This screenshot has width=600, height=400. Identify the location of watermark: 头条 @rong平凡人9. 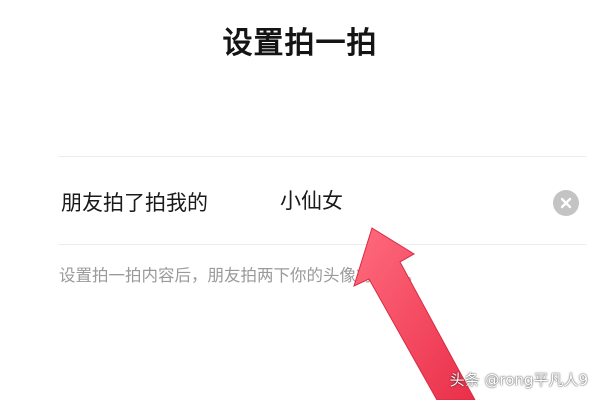
(518, 380).